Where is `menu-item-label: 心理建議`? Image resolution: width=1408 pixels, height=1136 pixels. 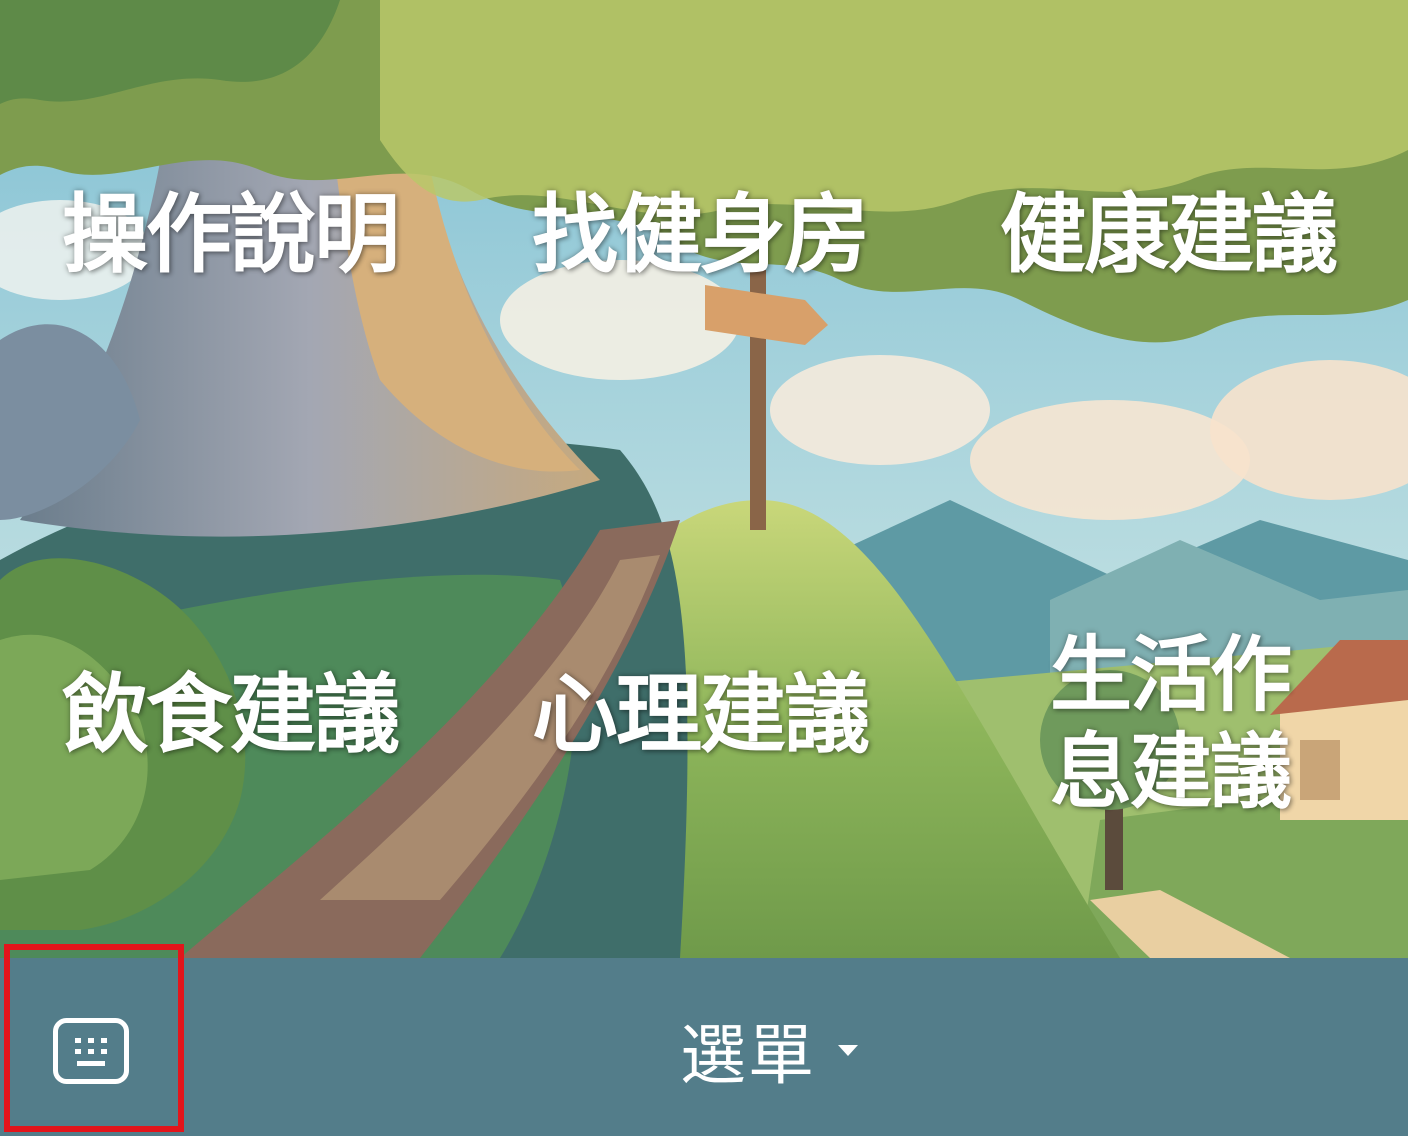 menu-item-label: 心理建議 is located at coordinates (701, 715).